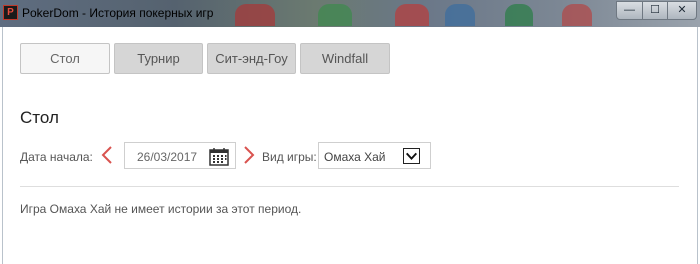  What do you see at coordinates (251, 58) in the screenshot?
I see `tab-sit-and-go: Сит-энд-Гоу` at bounding box center [251, 58].